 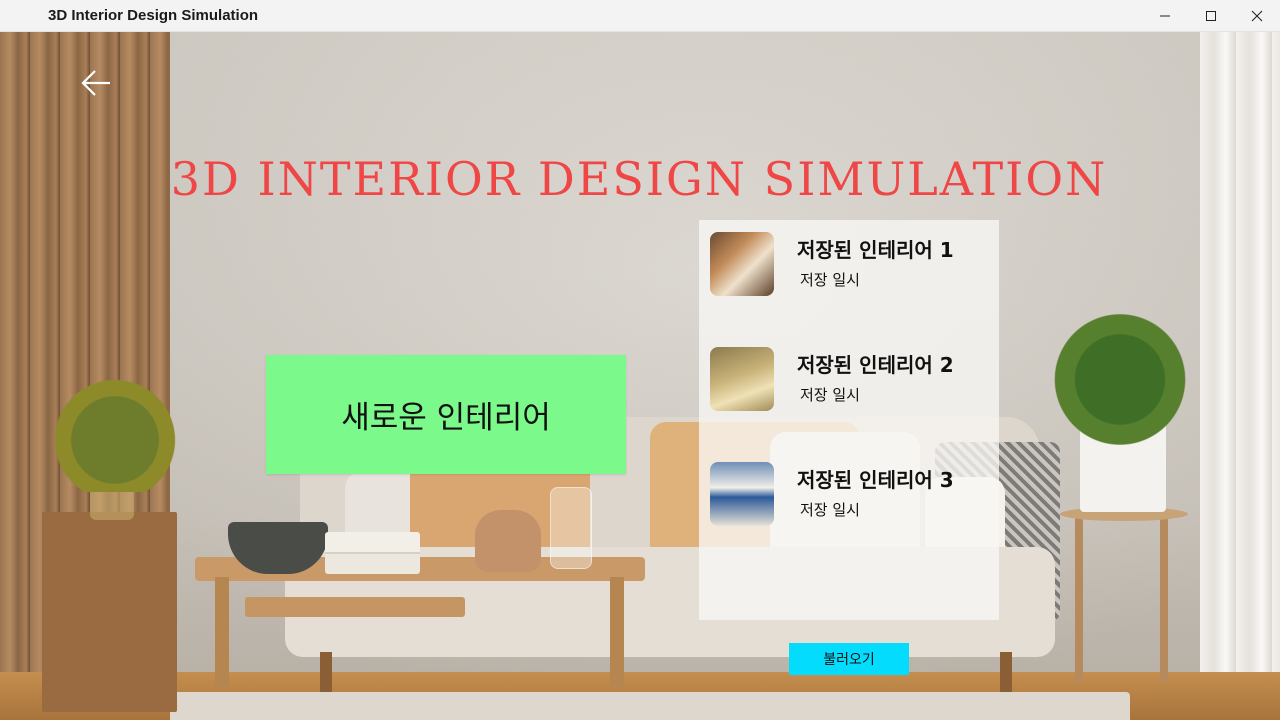 I want to click on saved-interior-name: 저장된 인테리어 3, so click(x=875, y=480).